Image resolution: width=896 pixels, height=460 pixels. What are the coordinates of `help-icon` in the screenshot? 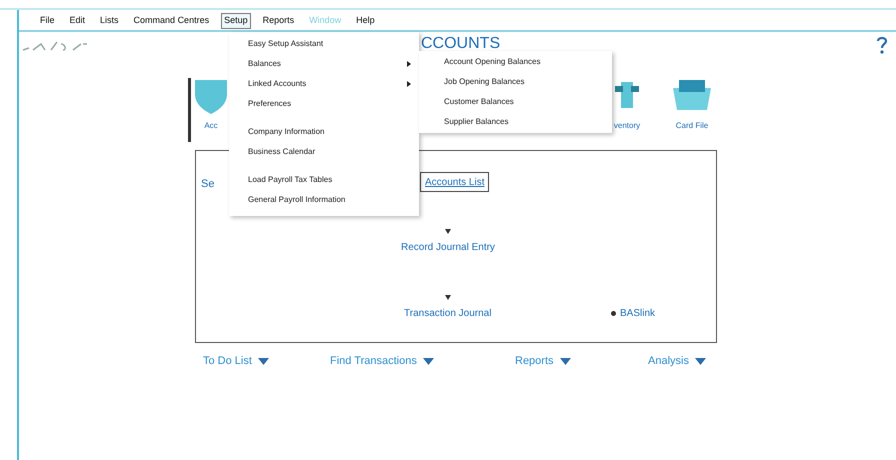 It's located at (882, 45).